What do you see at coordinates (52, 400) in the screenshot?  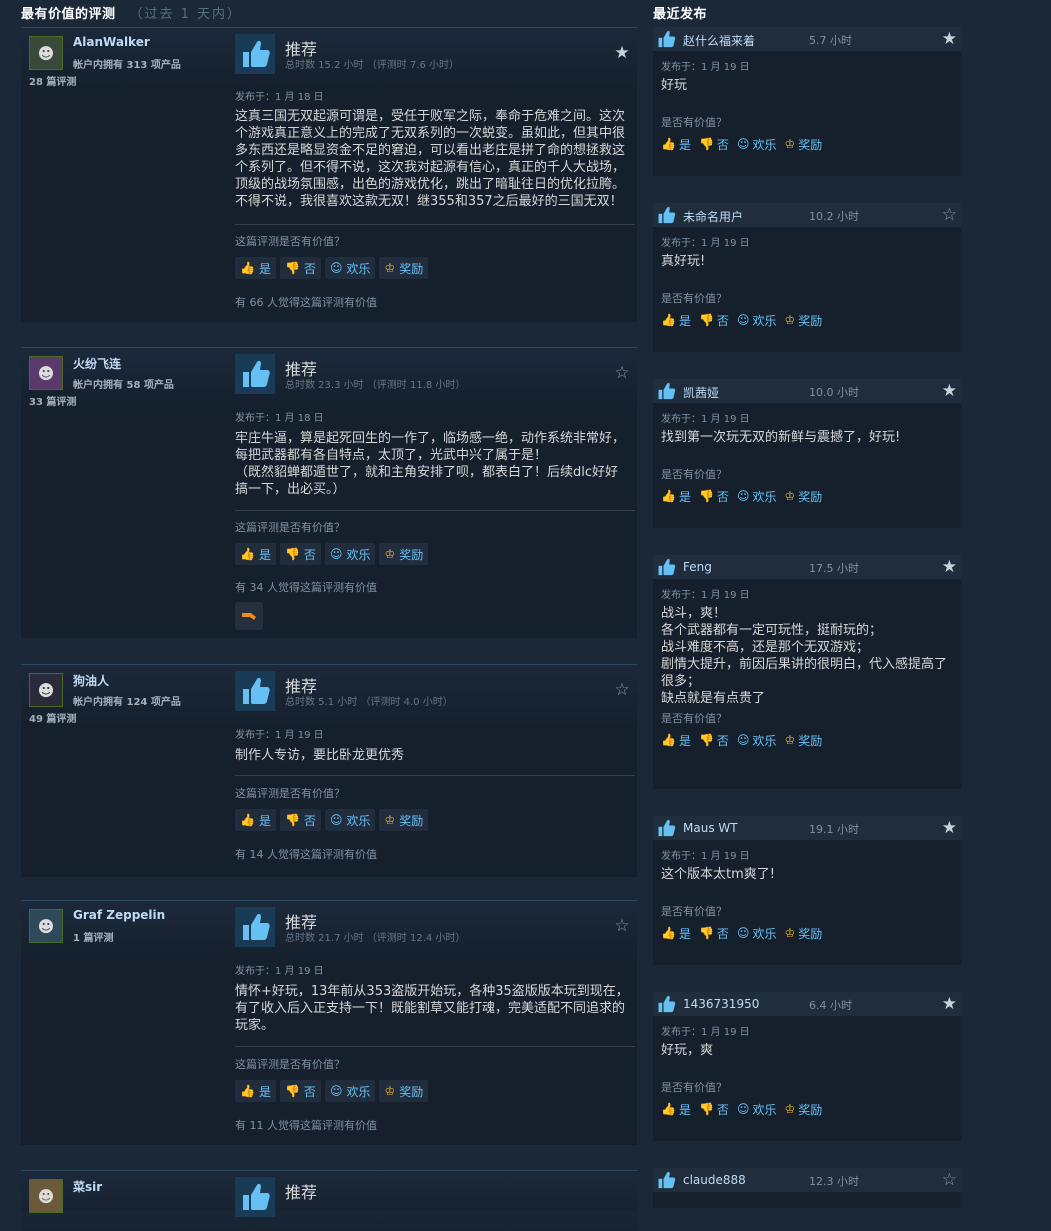 I see `author-review-count: 33 篇评测` at bounding box center [52, 400].